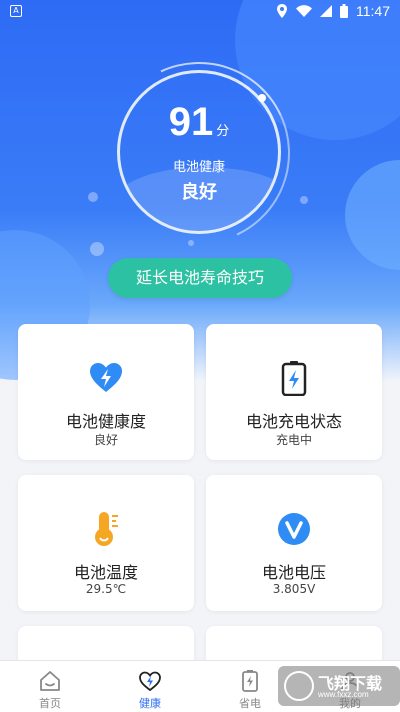 This screenshot has width=400, height=712. What do you see at coordinates (50, 703) in the screenshot?
I see `tab-label: 首页` at bounding box center [50, 703].